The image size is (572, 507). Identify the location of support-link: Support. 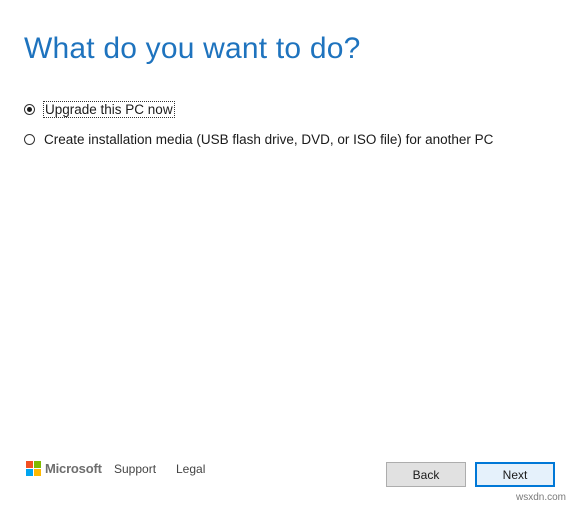
(135, 469).